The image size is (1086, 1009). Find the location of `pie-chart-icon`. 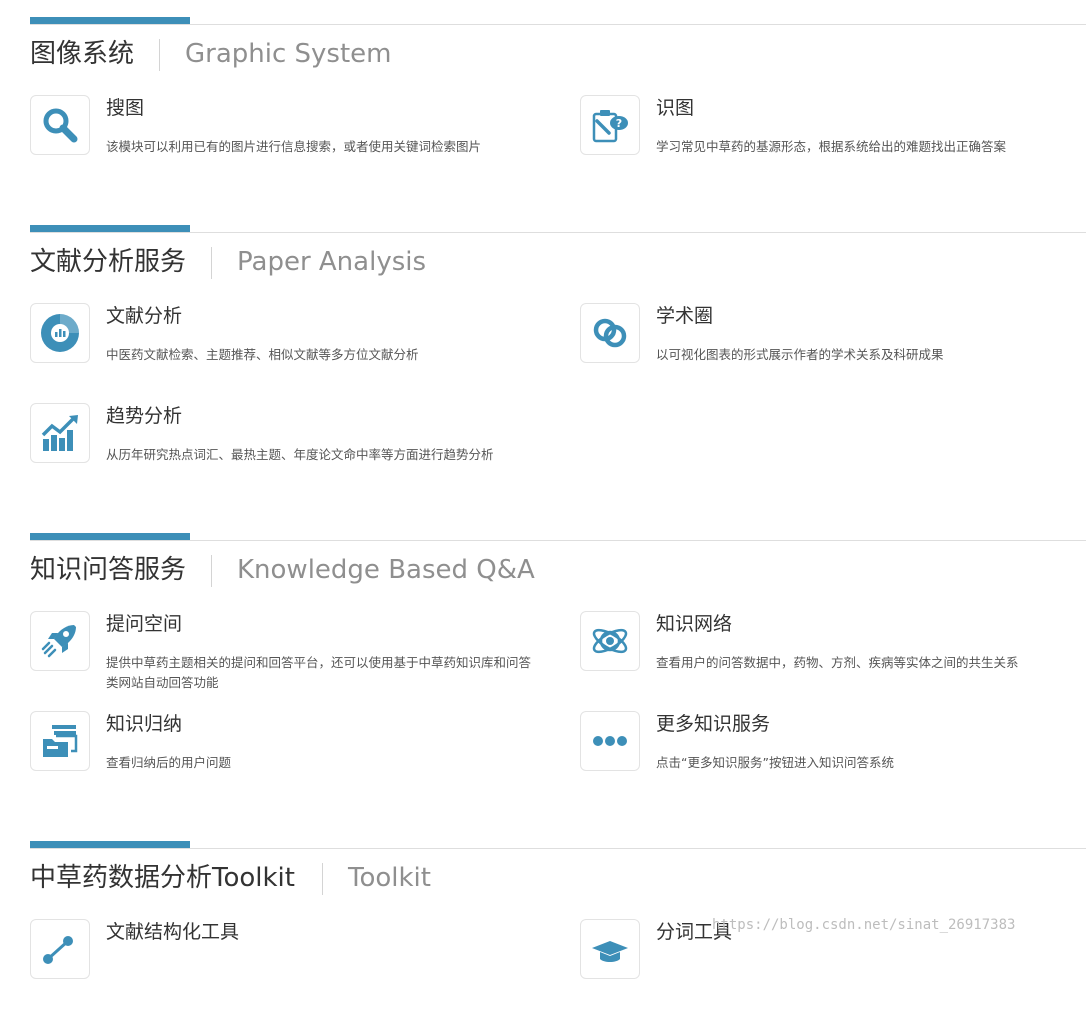

pie-chart-icon is located at coordinates (60, 333).